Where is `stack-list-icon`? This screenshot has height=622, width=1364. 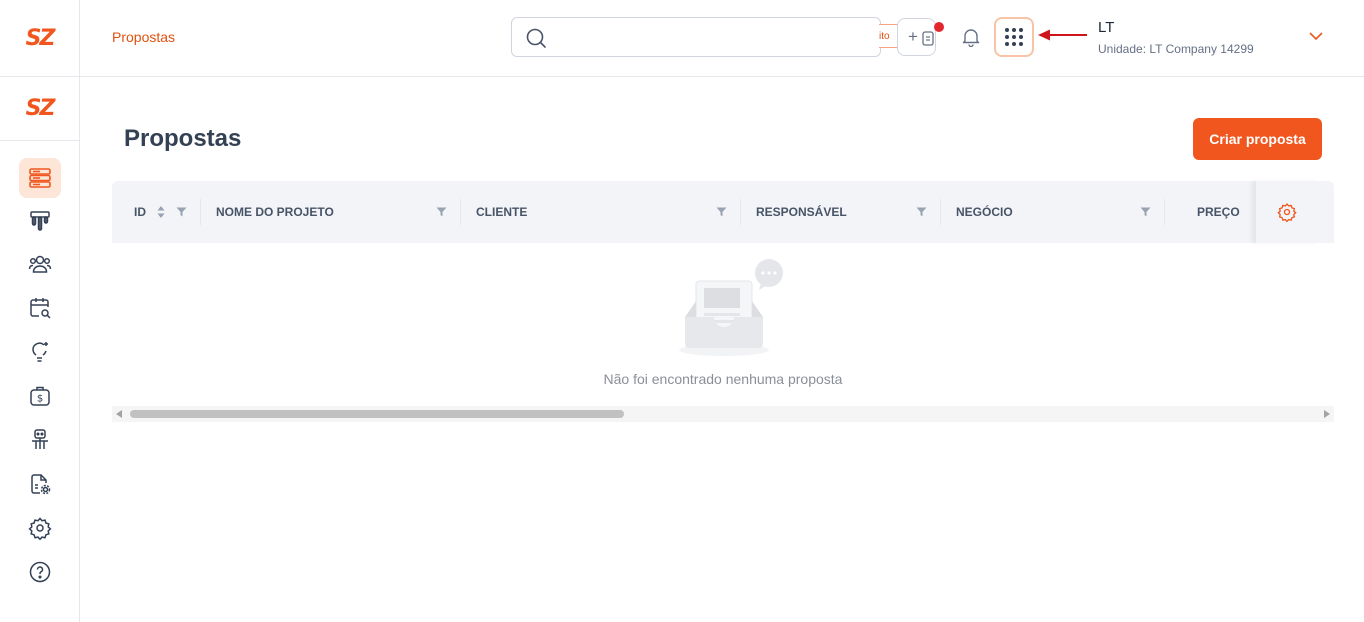 stack-list-icon is located at coordinates (40, 178).